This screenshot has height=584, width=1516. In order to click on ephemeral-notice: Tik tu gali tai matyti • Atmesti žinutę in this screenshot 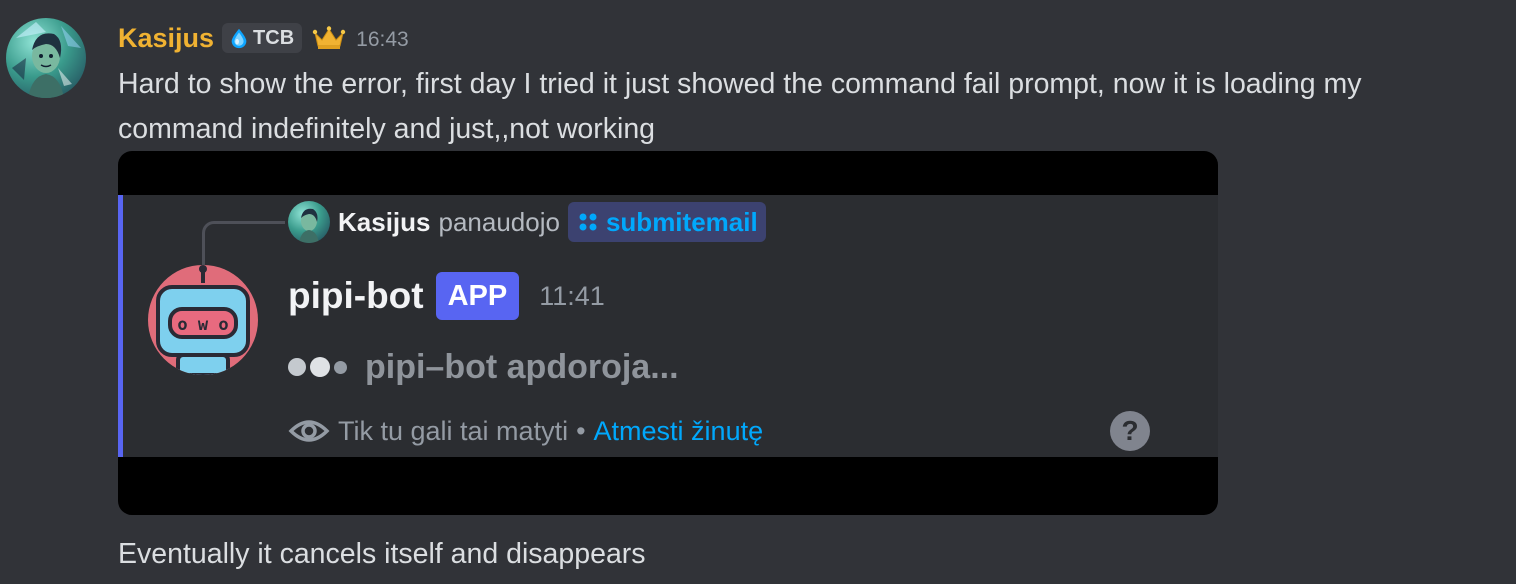, I will do `click(525, 431)`.